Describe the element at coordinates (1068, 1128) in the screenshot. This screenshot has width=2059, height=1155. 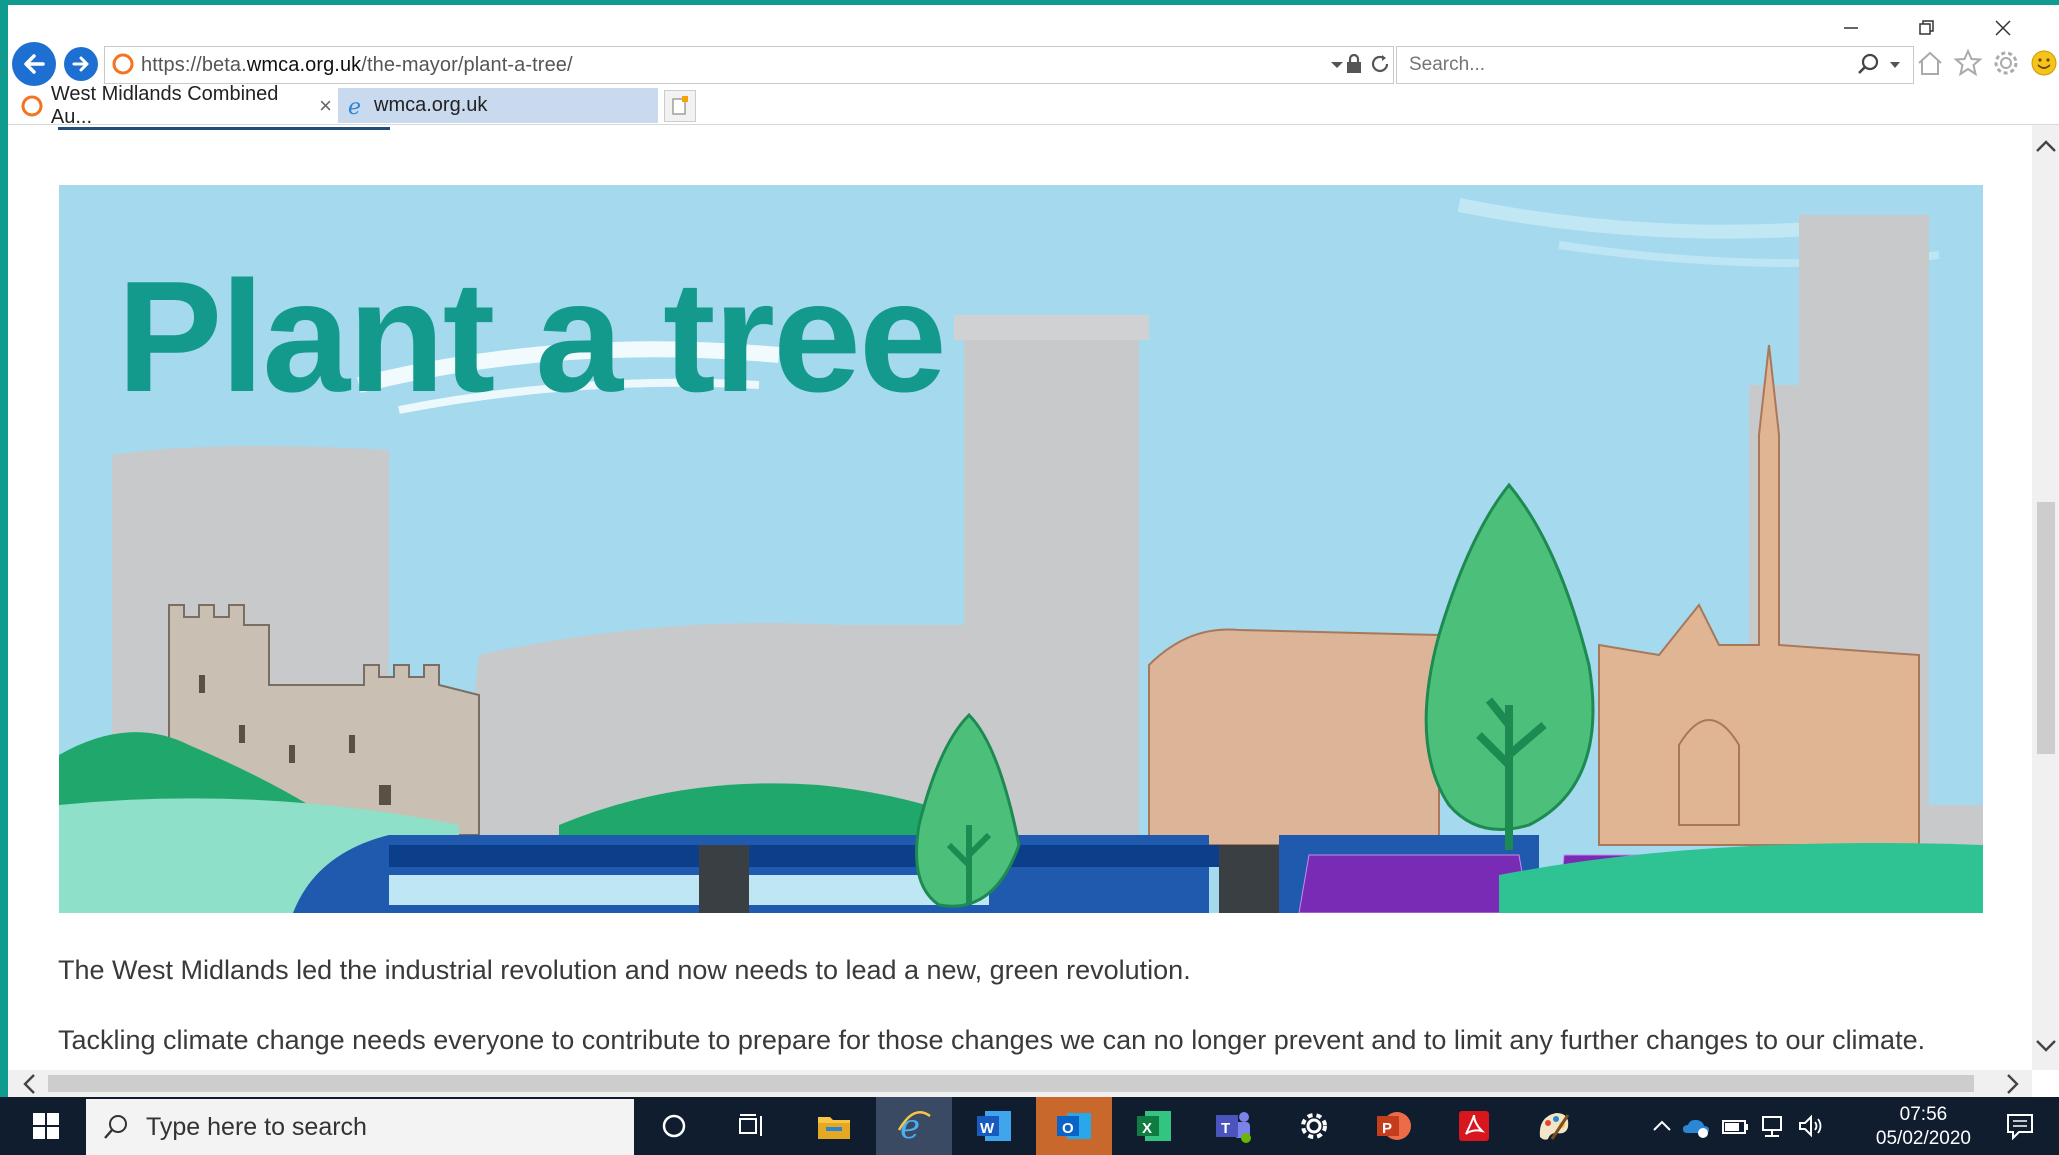
I see `svg-text: O` at that location.